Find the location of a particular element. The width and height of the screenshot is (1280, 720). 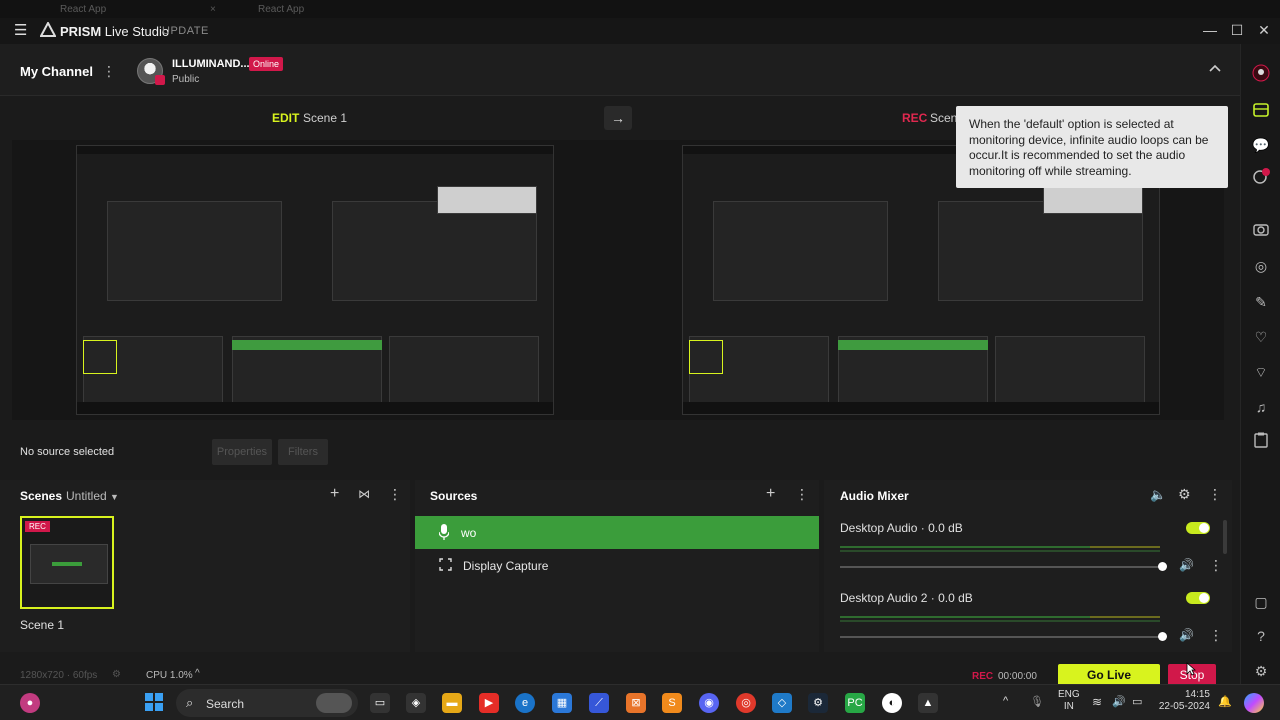

chevron-up-icon is located at coordinates (1215, 68).